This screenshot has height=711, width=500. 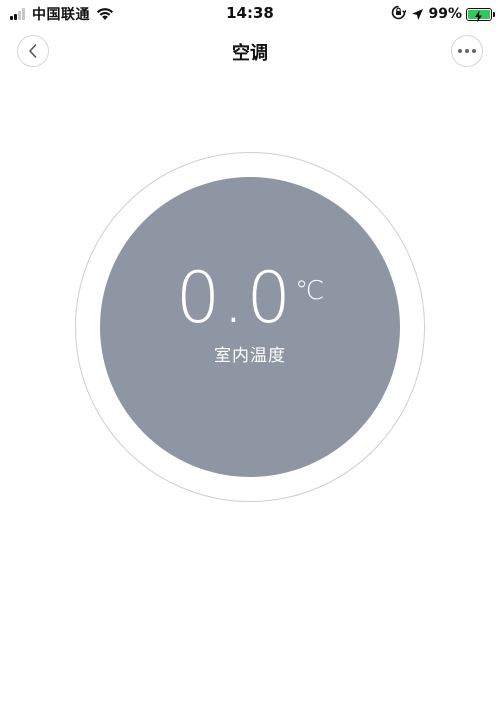 What do you see at coordinates (234, 298) in the screenshot?
I see `temperature-value: 0.0` at bounding box center [234, 298].